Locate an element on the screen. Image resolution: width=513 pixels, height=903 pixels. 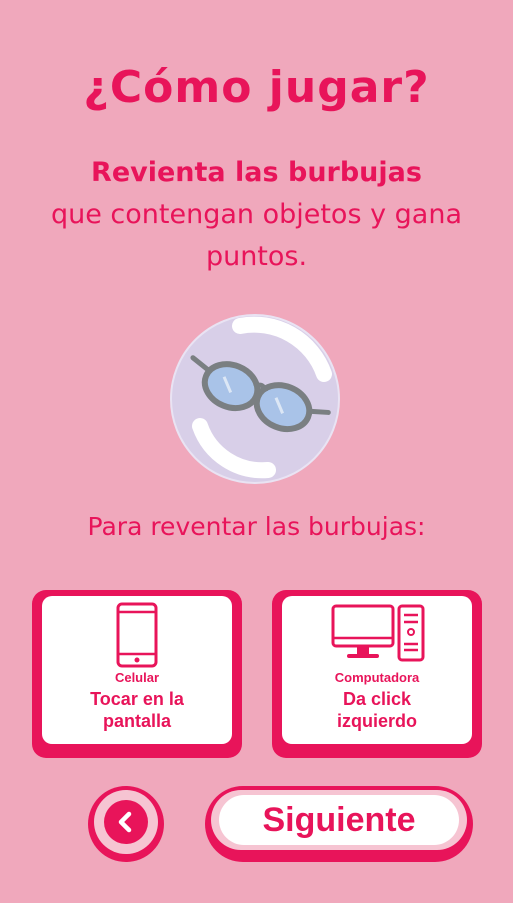
card-phone-action: Tocar en la pantalla is located at coordinates (137, 710).